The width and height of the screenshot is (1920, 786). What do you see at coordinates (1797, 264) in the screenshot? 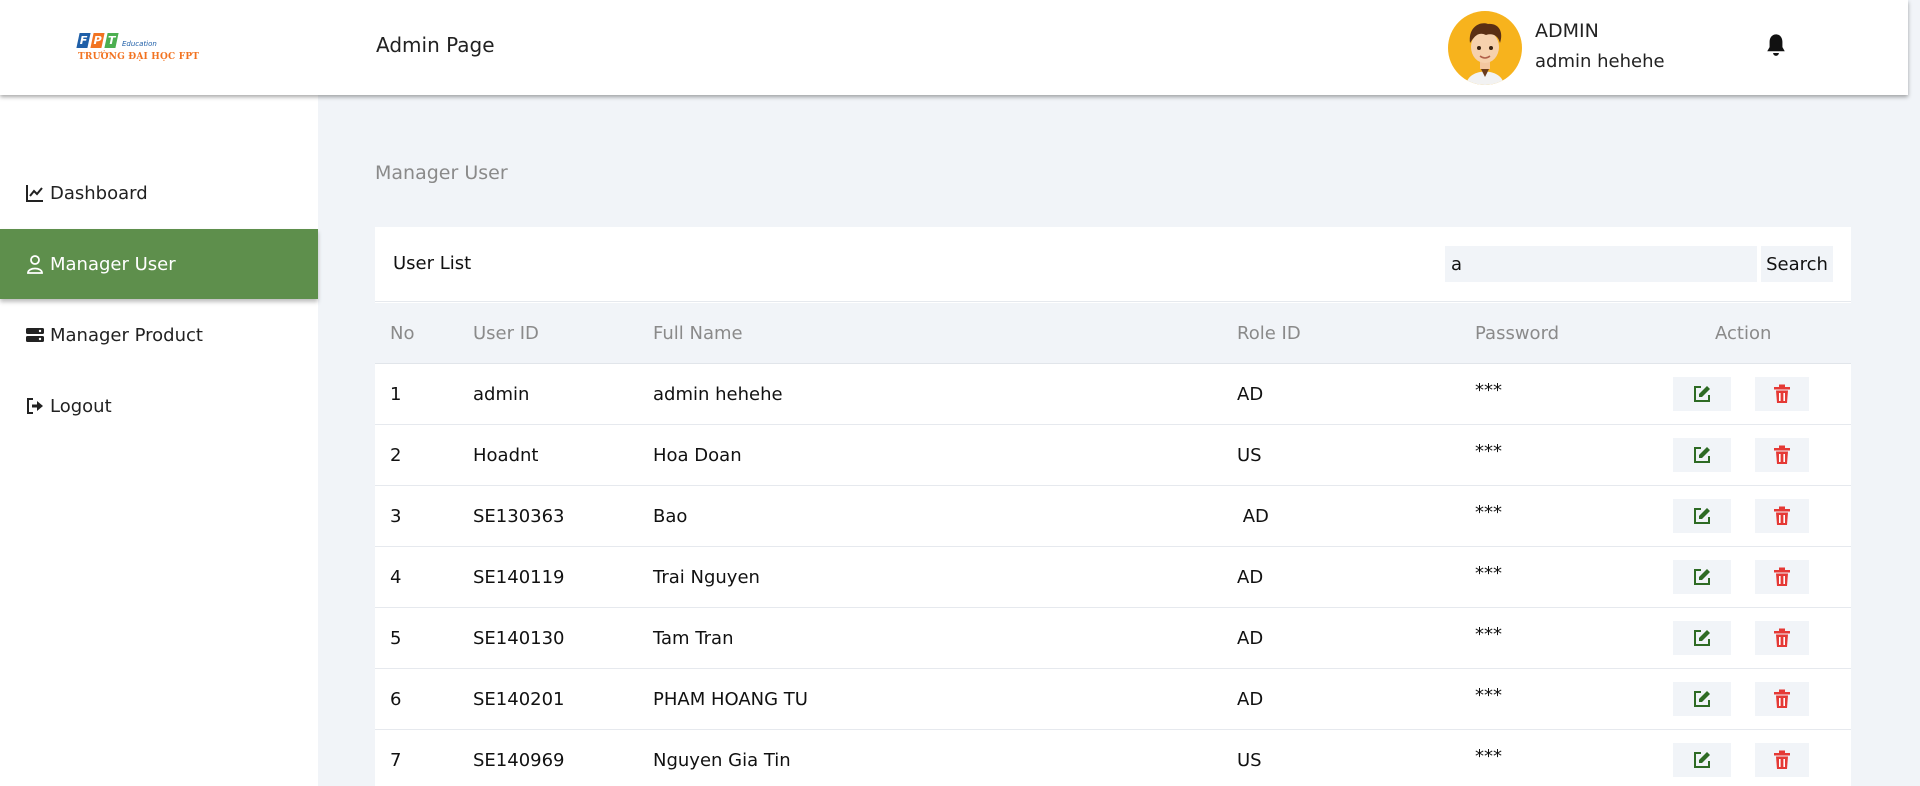
I see `search-button: Search` at bounding box center [1797, 264].